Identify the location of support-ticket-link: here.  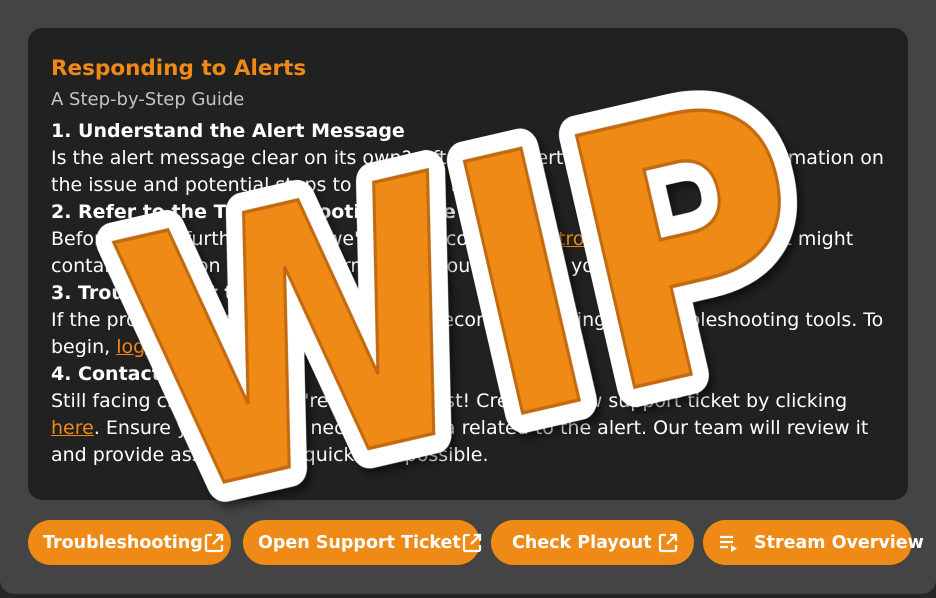
(72, 428).